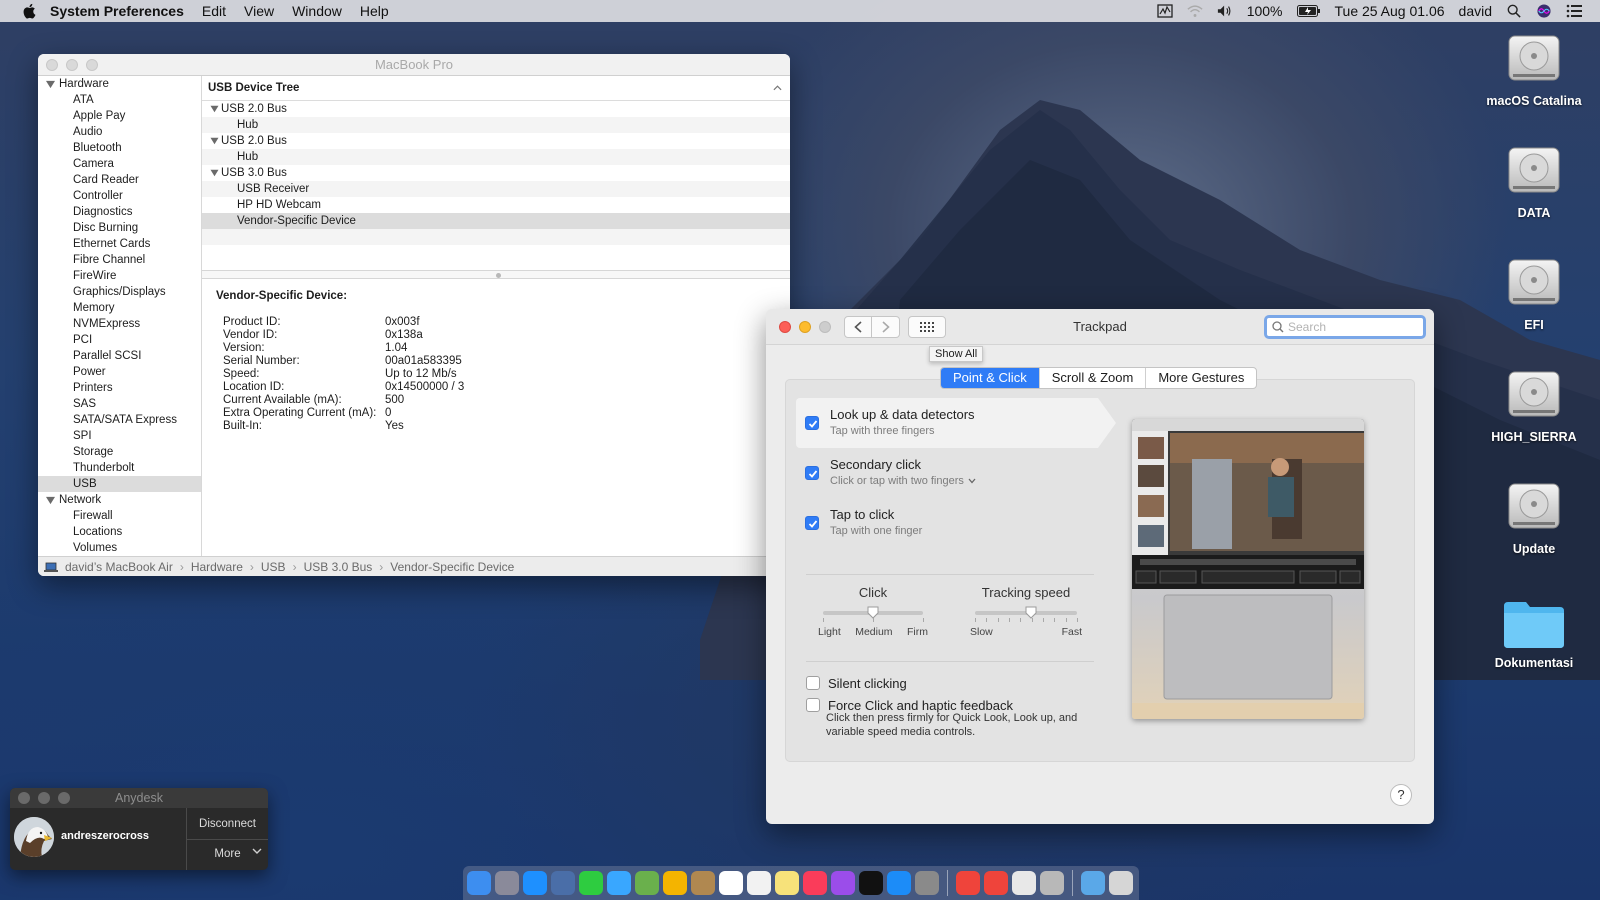  What do you see at coordinates (1574, 11) in the screenshot?
I see `notification-center-icon` at bounding box center [1574, 11].